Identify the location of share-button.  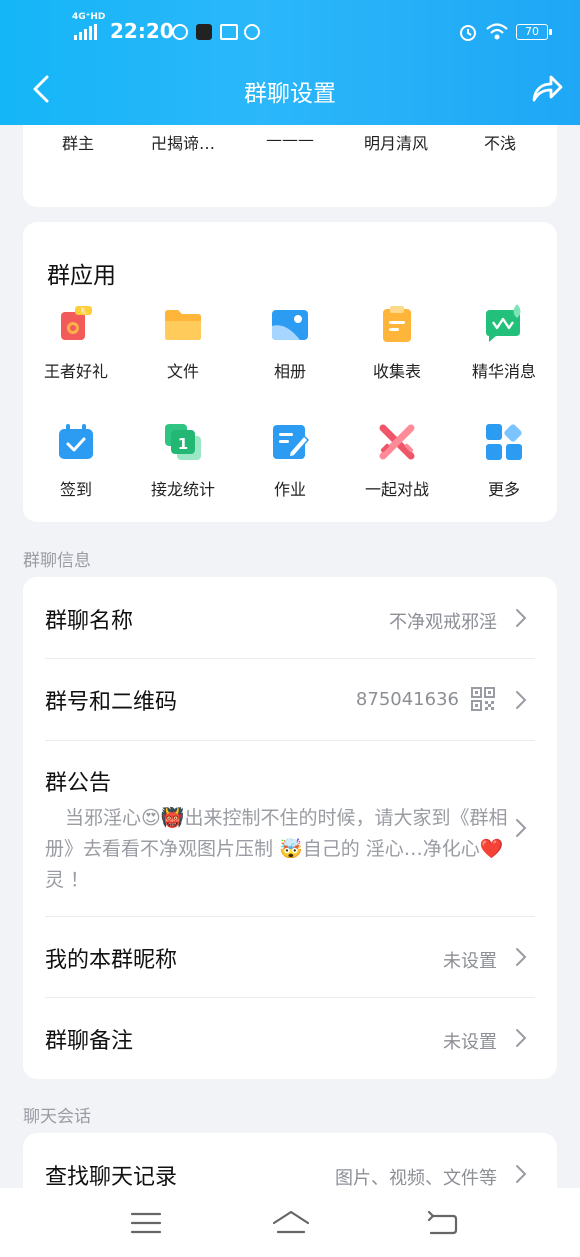
(547, 89).